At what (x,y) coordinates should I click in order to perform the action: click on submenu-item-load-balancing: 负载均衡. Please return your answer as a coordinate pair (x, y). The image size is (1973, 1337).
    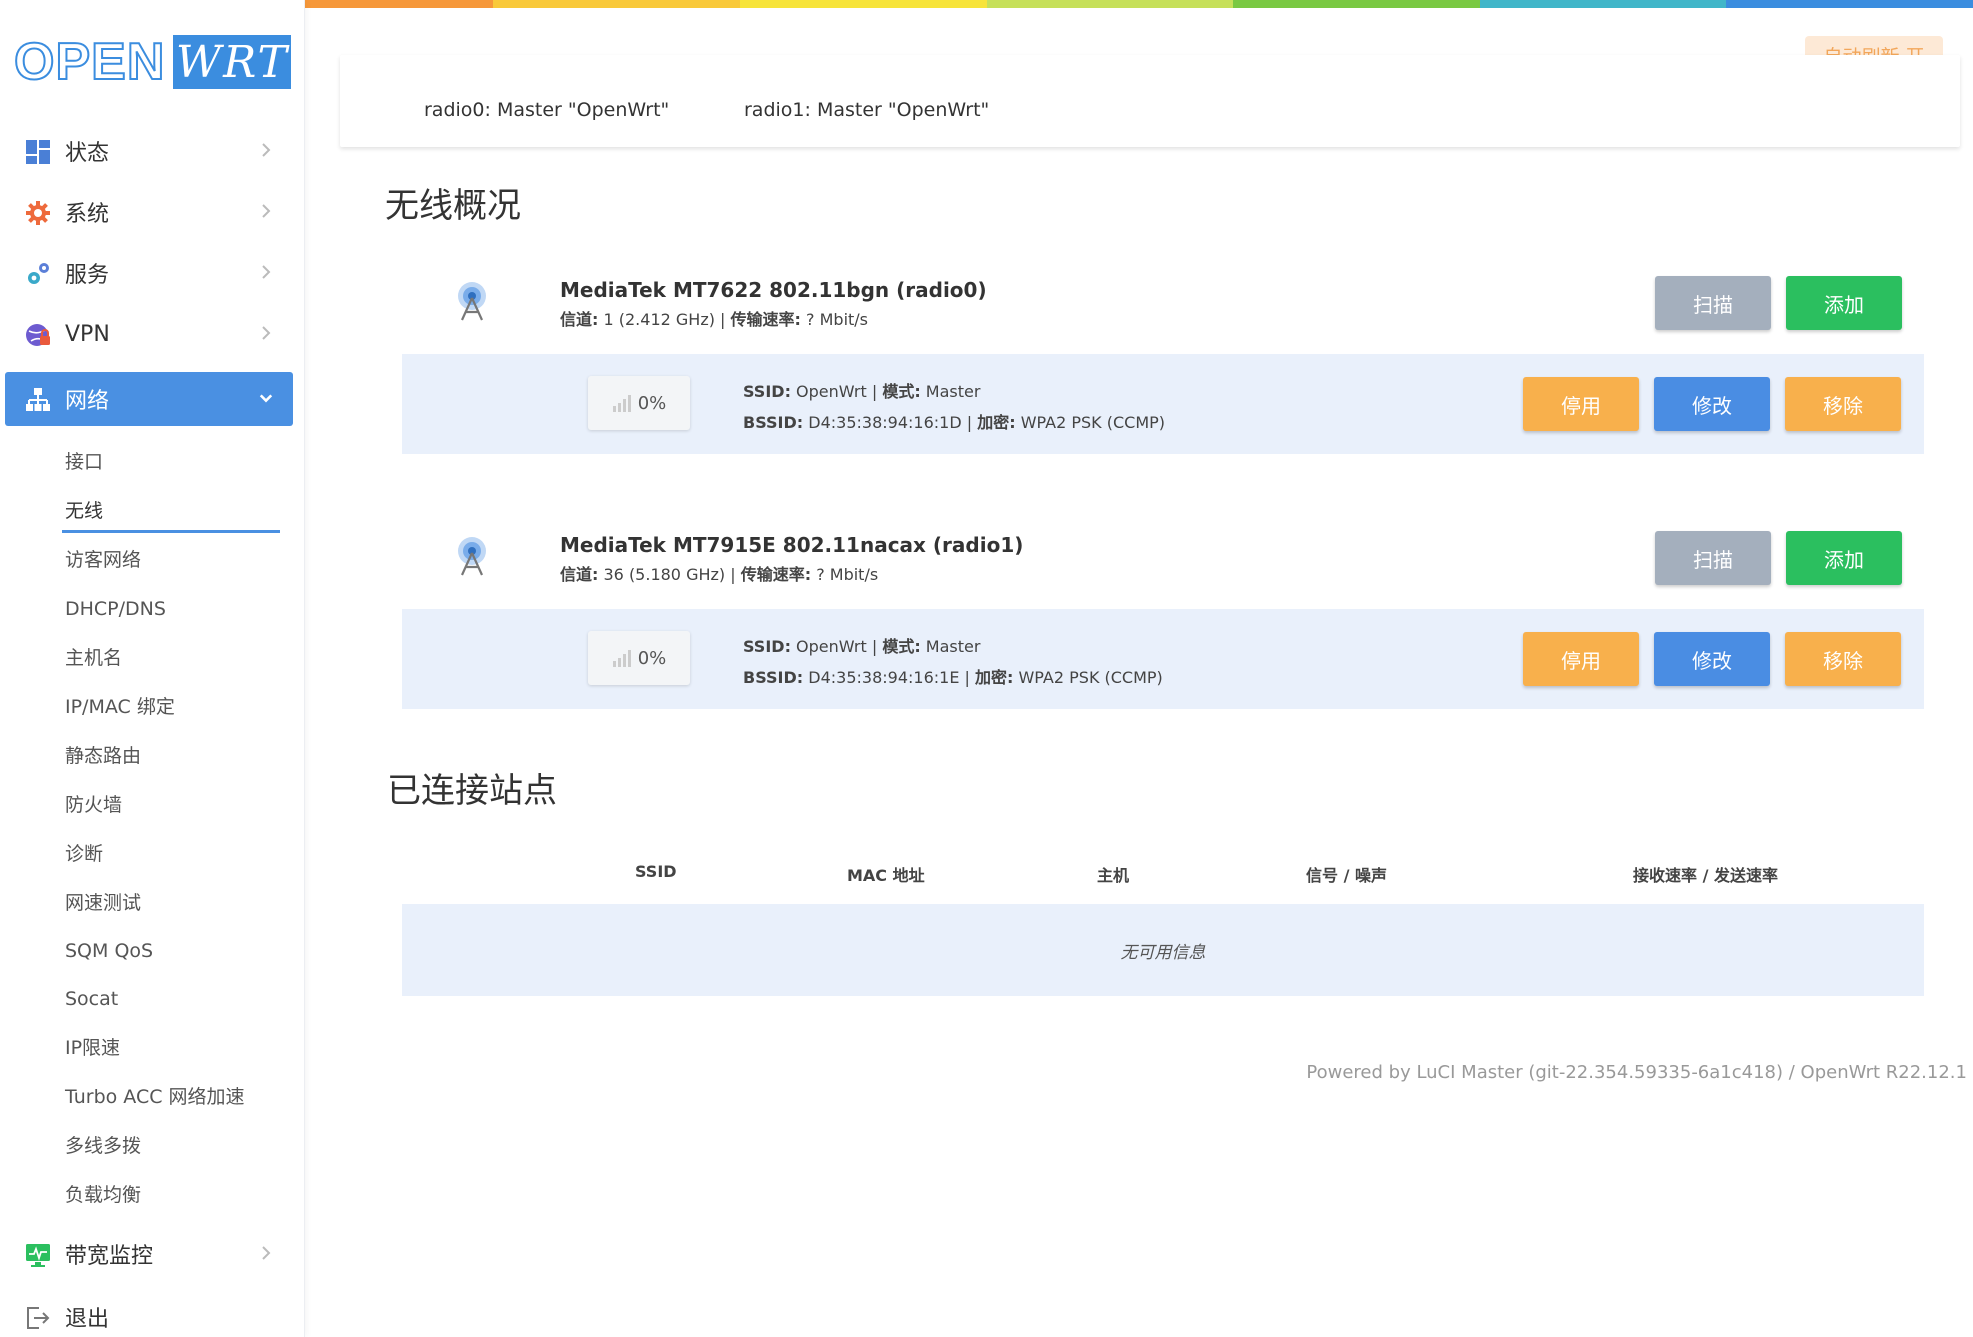
    Looking at the image, I should click on (103, 1195).